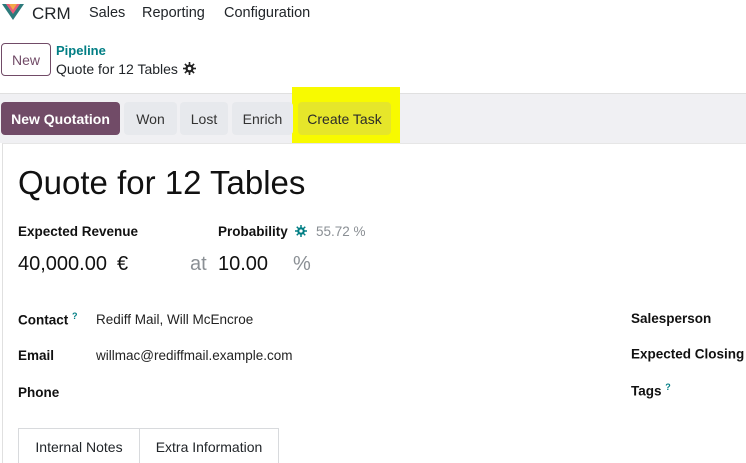  I want to click on expected-revenue-input: 40,000.00, so click(62, 264).